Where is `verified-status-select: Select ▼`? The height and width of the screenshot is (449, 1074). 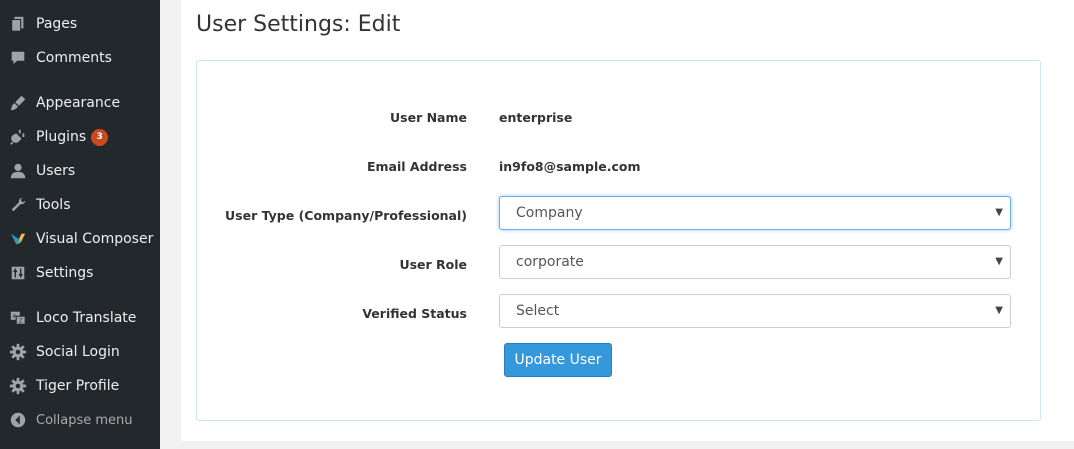
verified-status-select: Select ▼ is located at coordinates (755, 311).